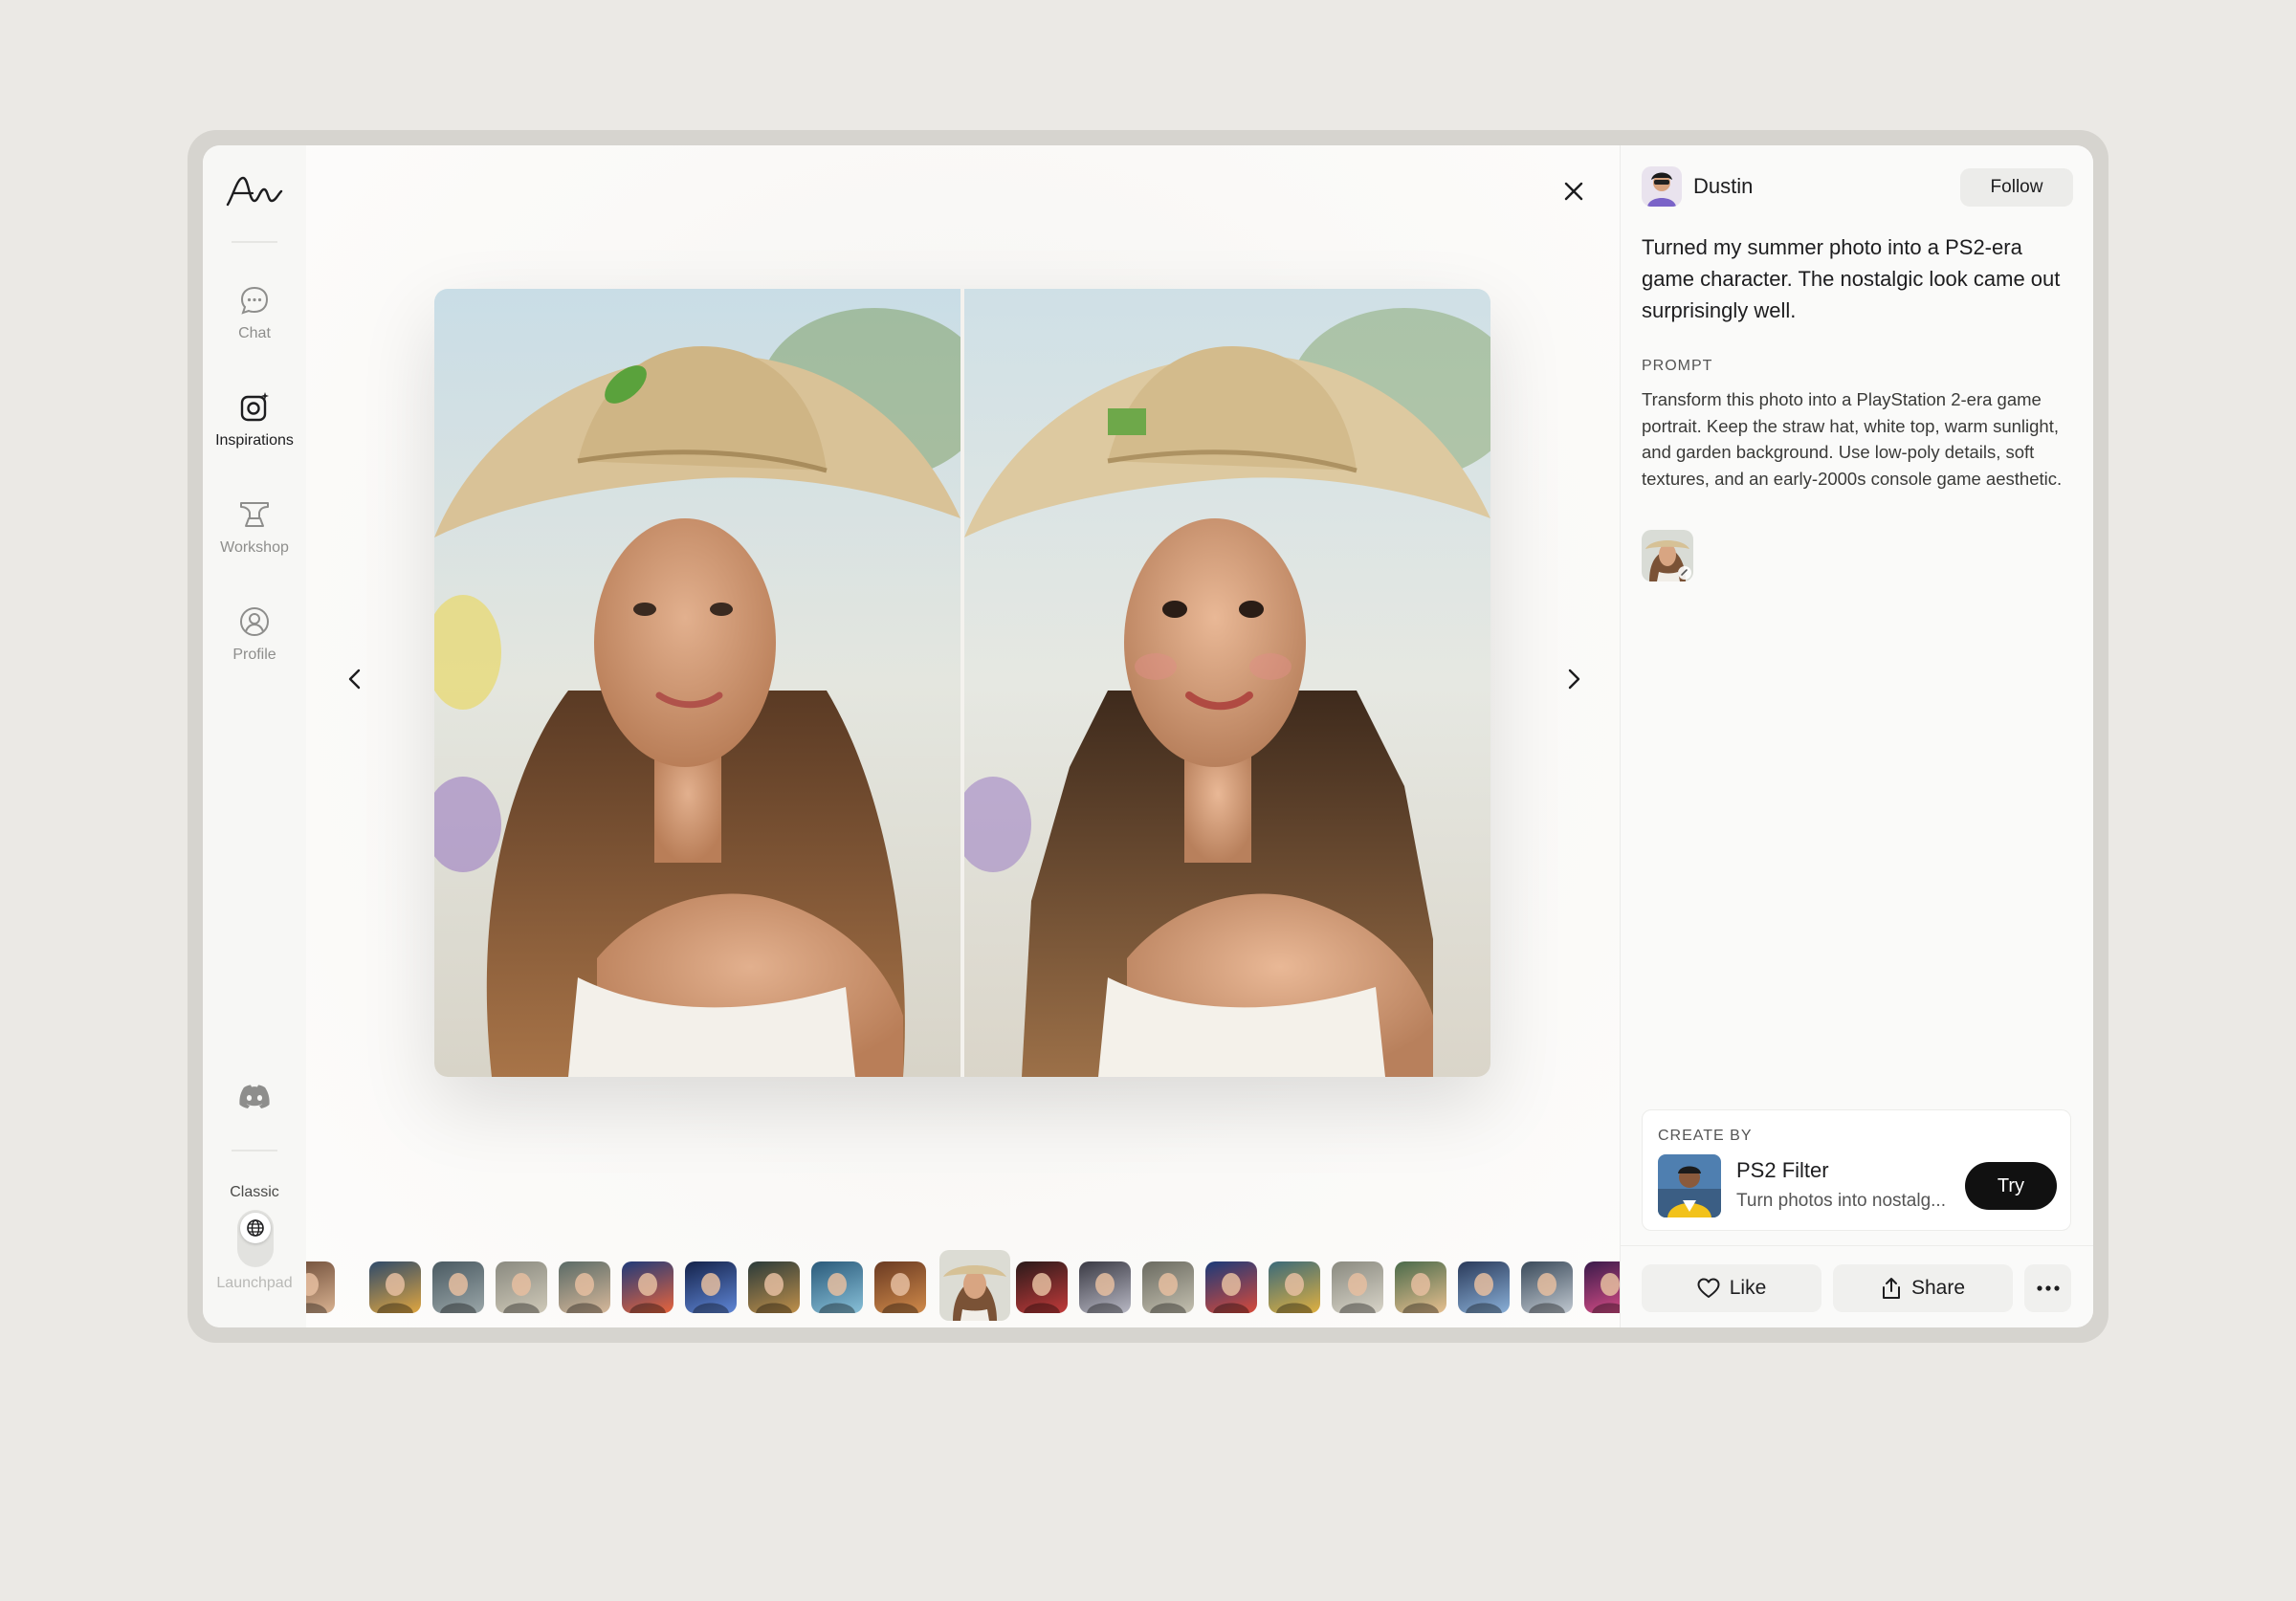  Describe the element at coordinates (254, 191) in the screenshot. I see `app-logo-icon` at that location.